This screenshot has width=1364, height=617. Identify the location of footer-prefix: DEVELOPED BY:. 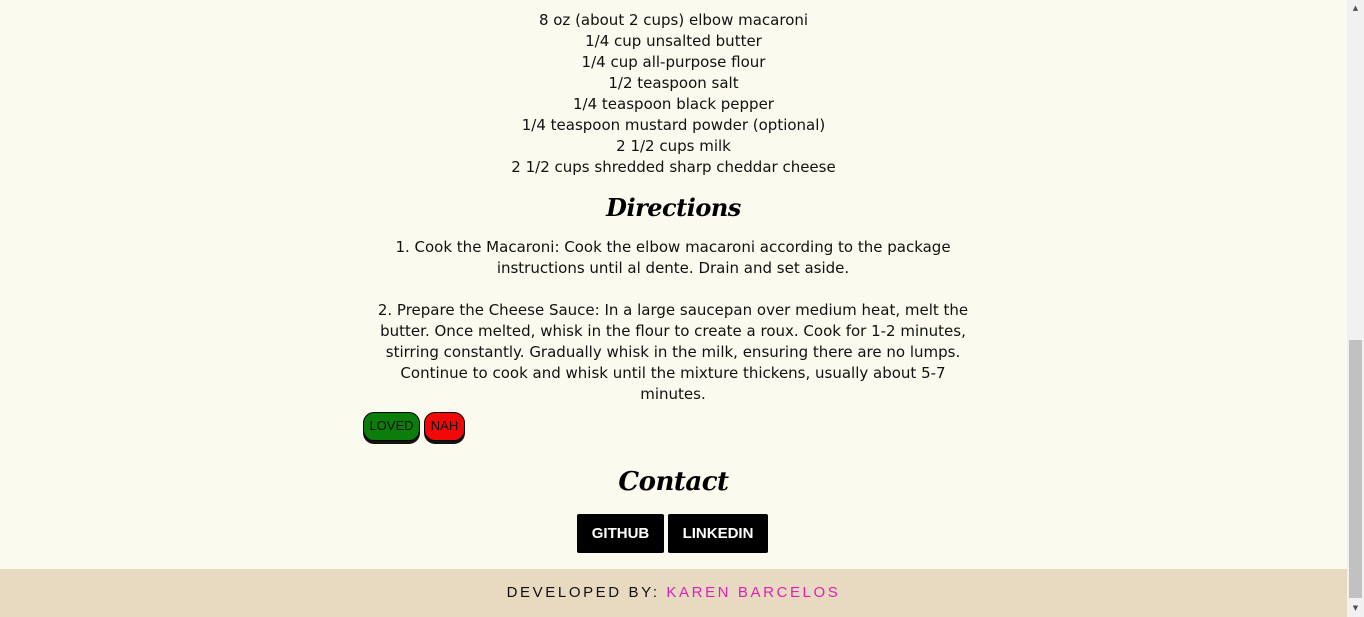
(586, 592).